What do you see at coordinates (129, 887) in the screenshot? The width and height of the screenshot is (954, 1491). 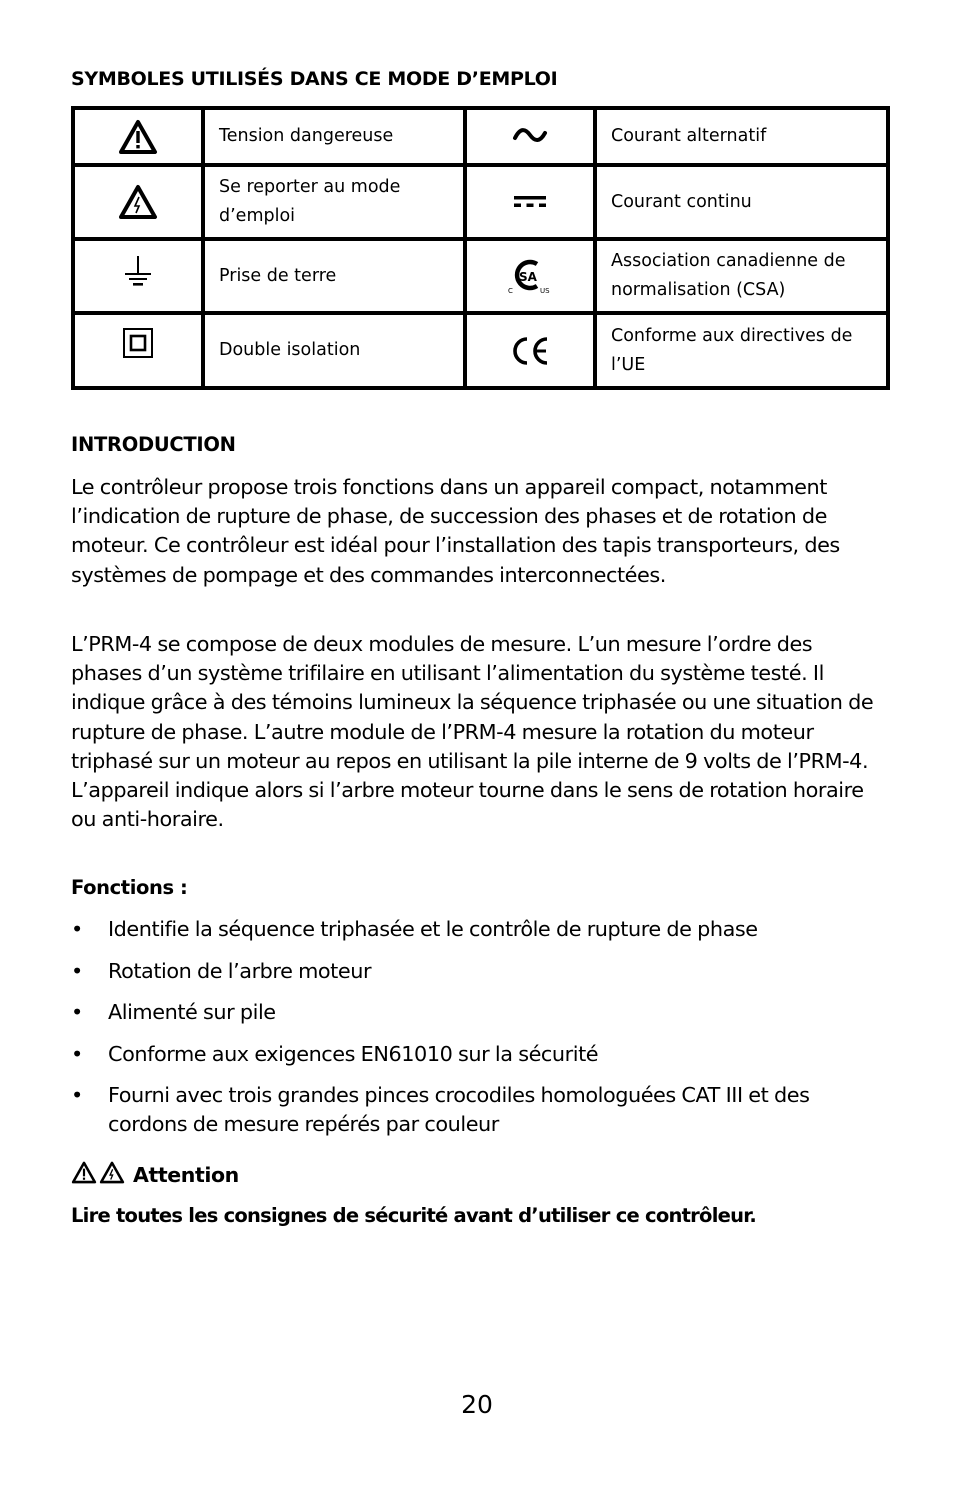 I see `functions-title: Fonctions :` at bounding box center [129, 887].